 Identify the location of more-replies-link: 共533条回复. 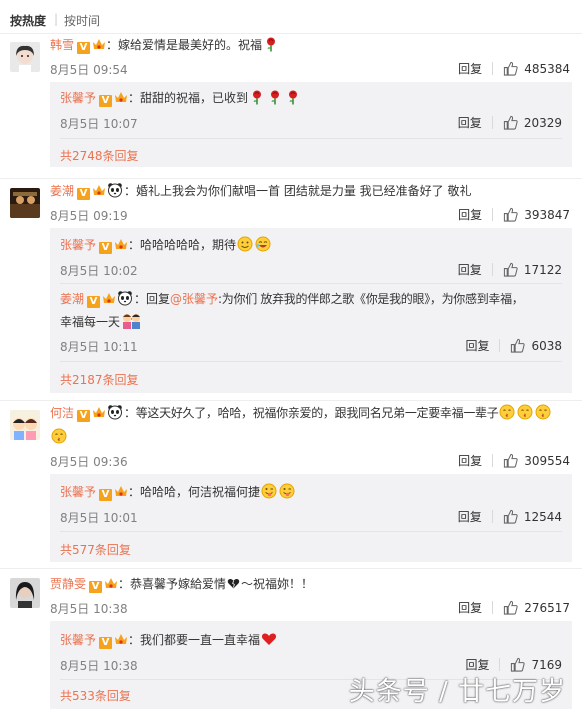
(95, 695).